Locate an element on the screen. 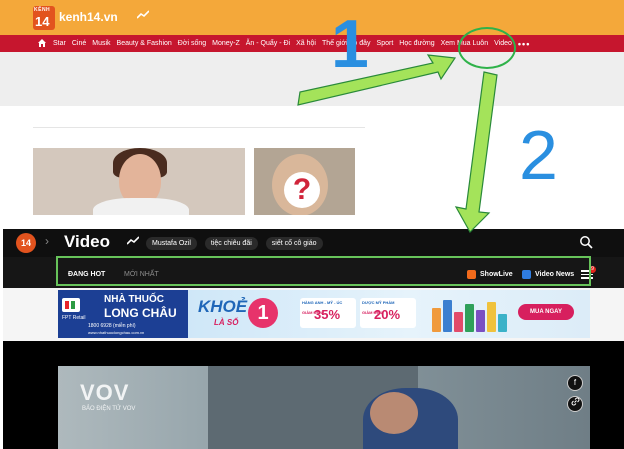 The height and width of the screenshot is (449, 624). site-name: kenh14.vn is located at coordinates (88, 17).